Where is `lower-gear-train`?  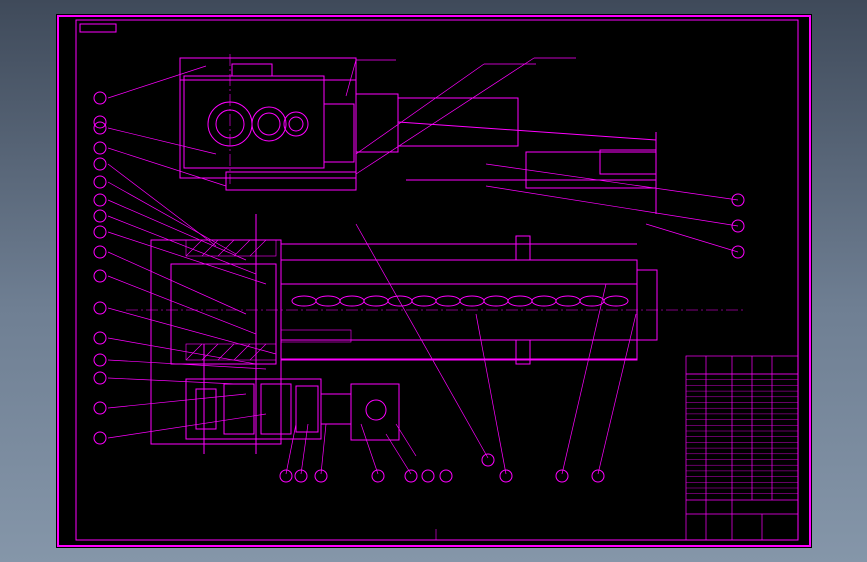 lower-gear-train is located at coordinates (292, 334).